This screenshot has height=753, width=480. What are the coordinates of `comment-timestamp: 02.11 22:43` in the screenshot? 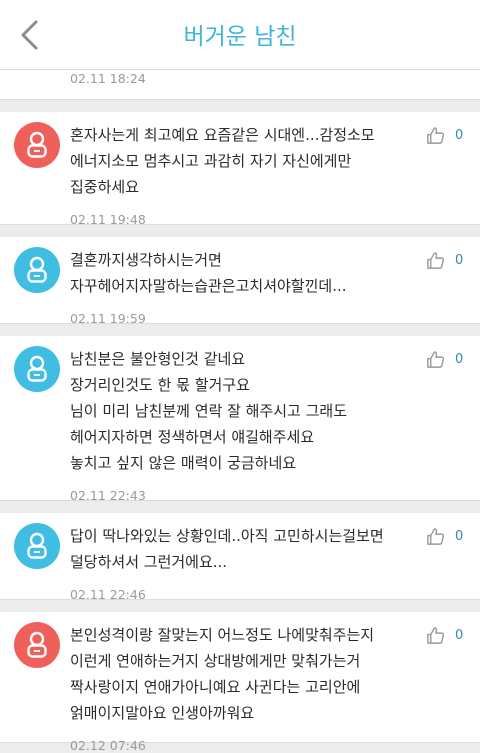 It's located at (108, 495).